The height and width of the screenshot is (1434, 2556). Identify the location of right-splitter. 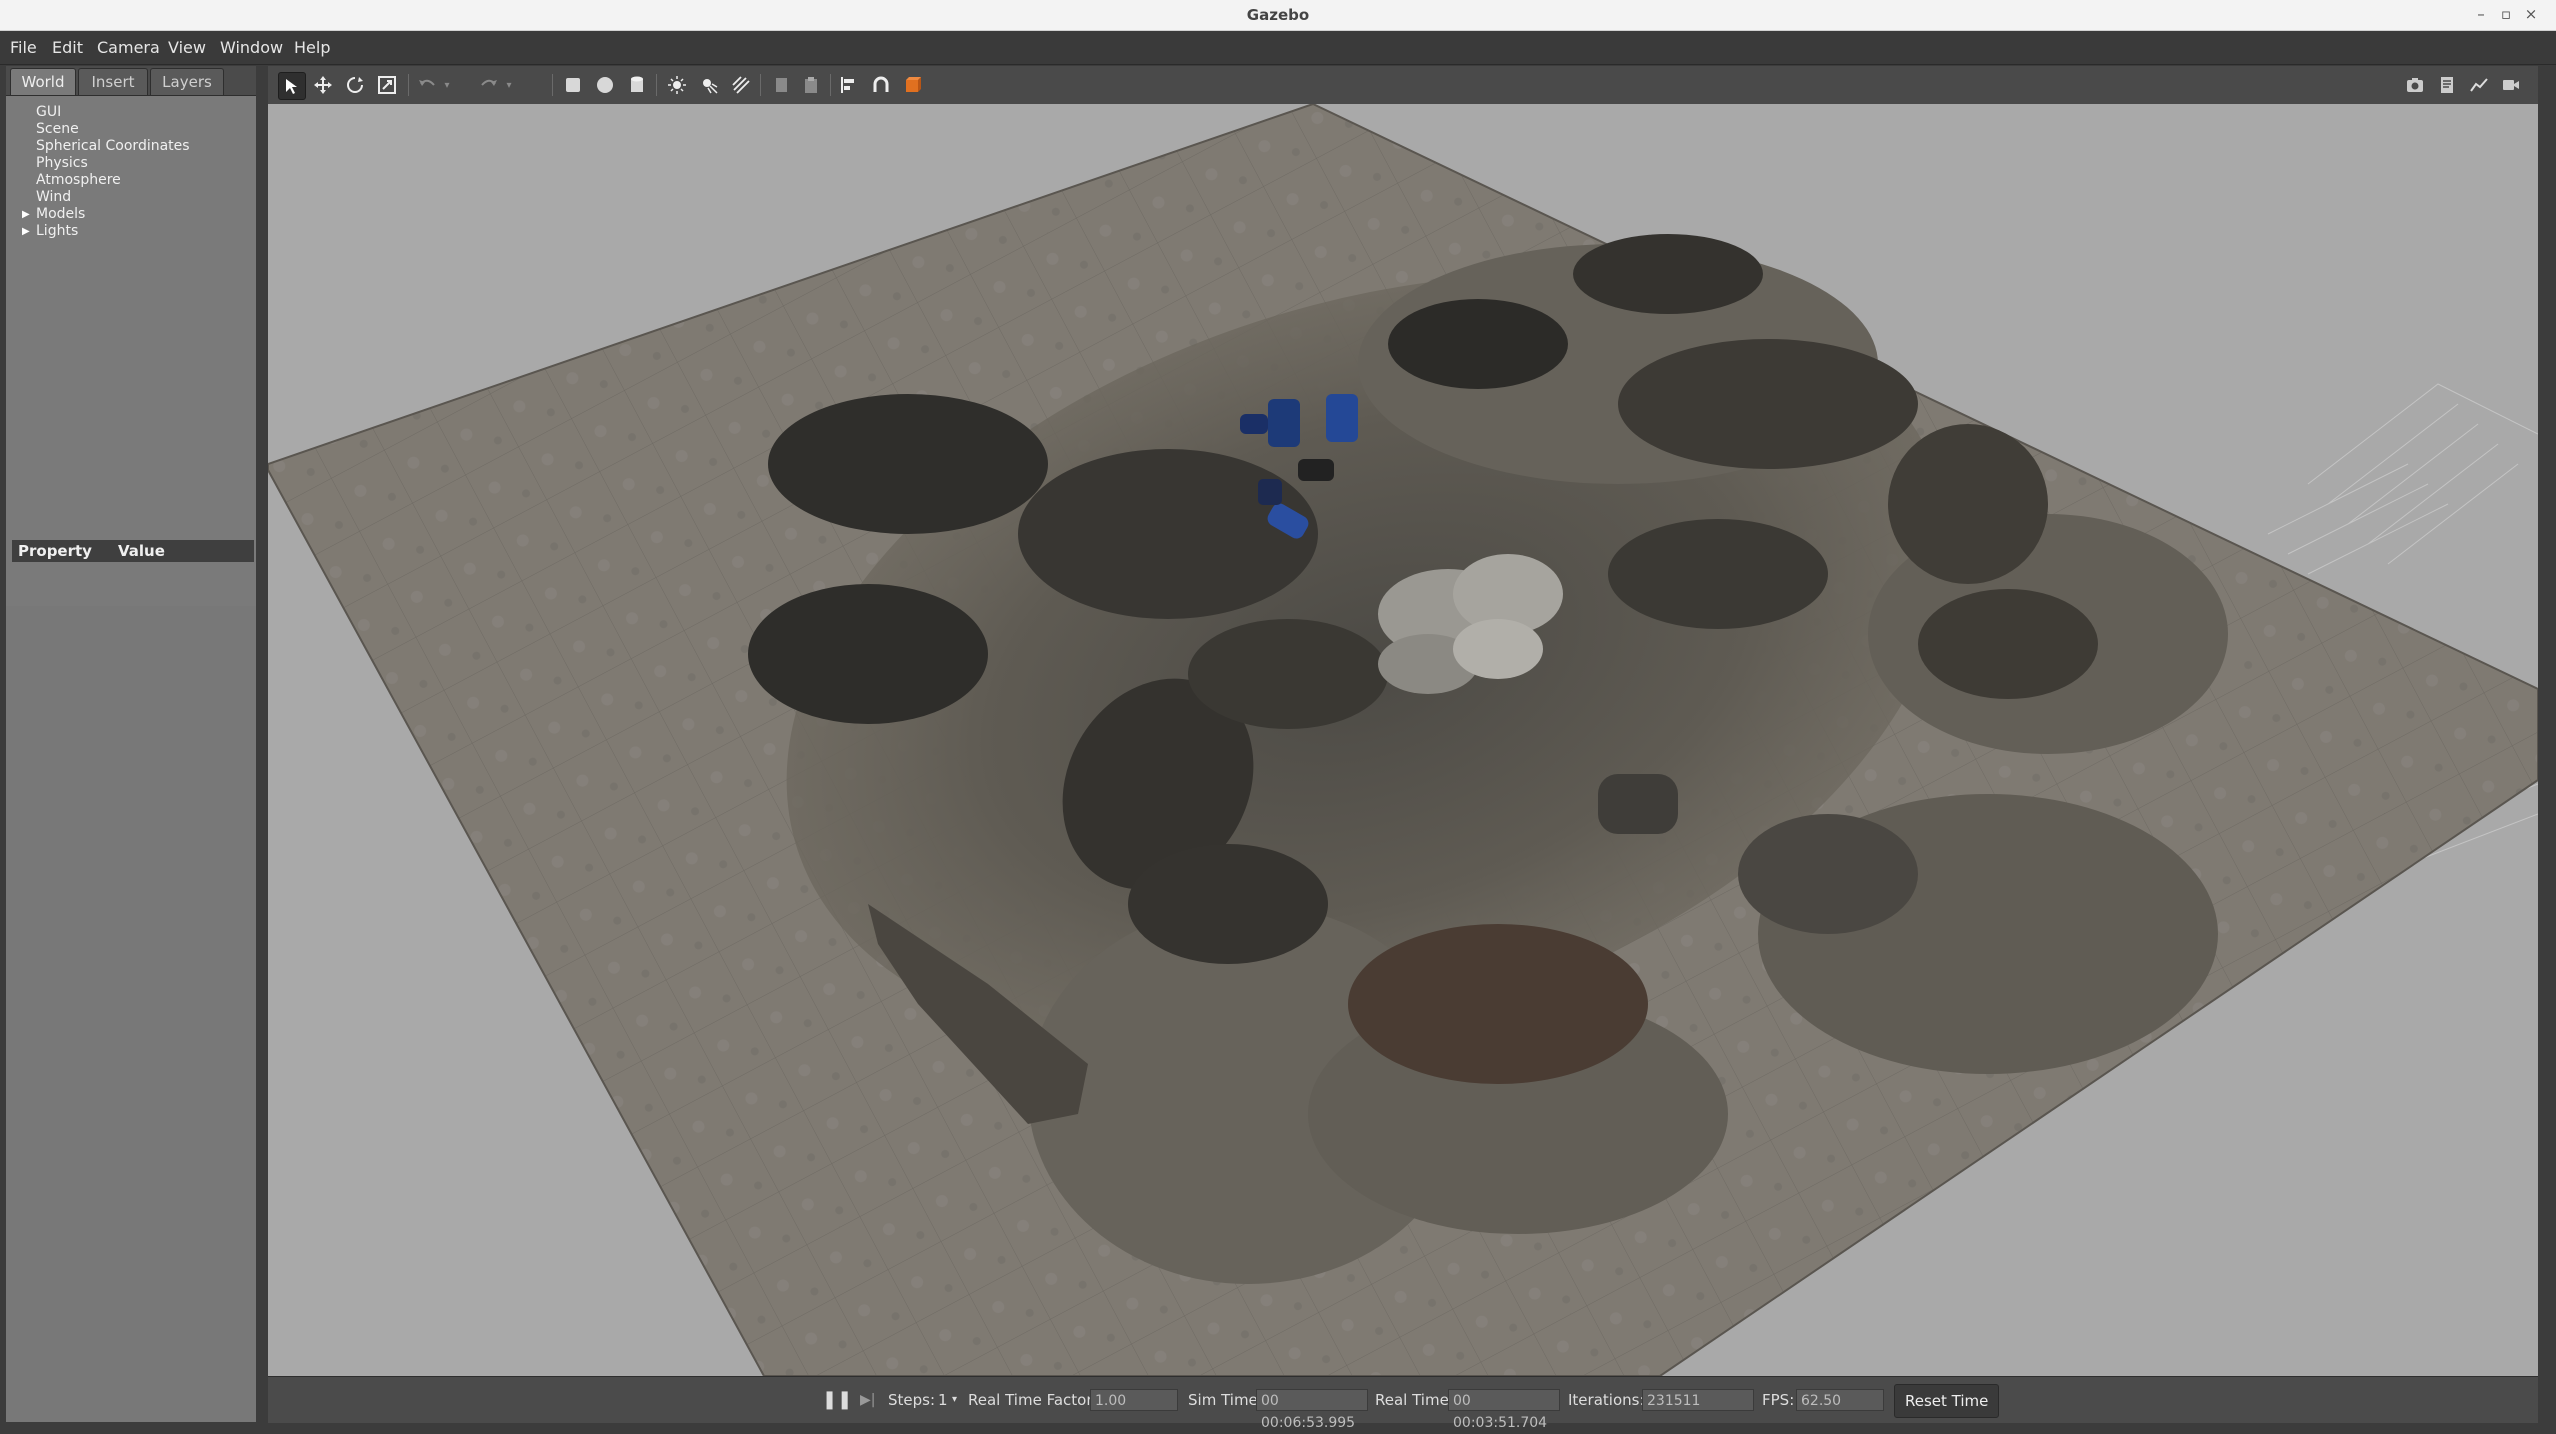
(2547, 744).